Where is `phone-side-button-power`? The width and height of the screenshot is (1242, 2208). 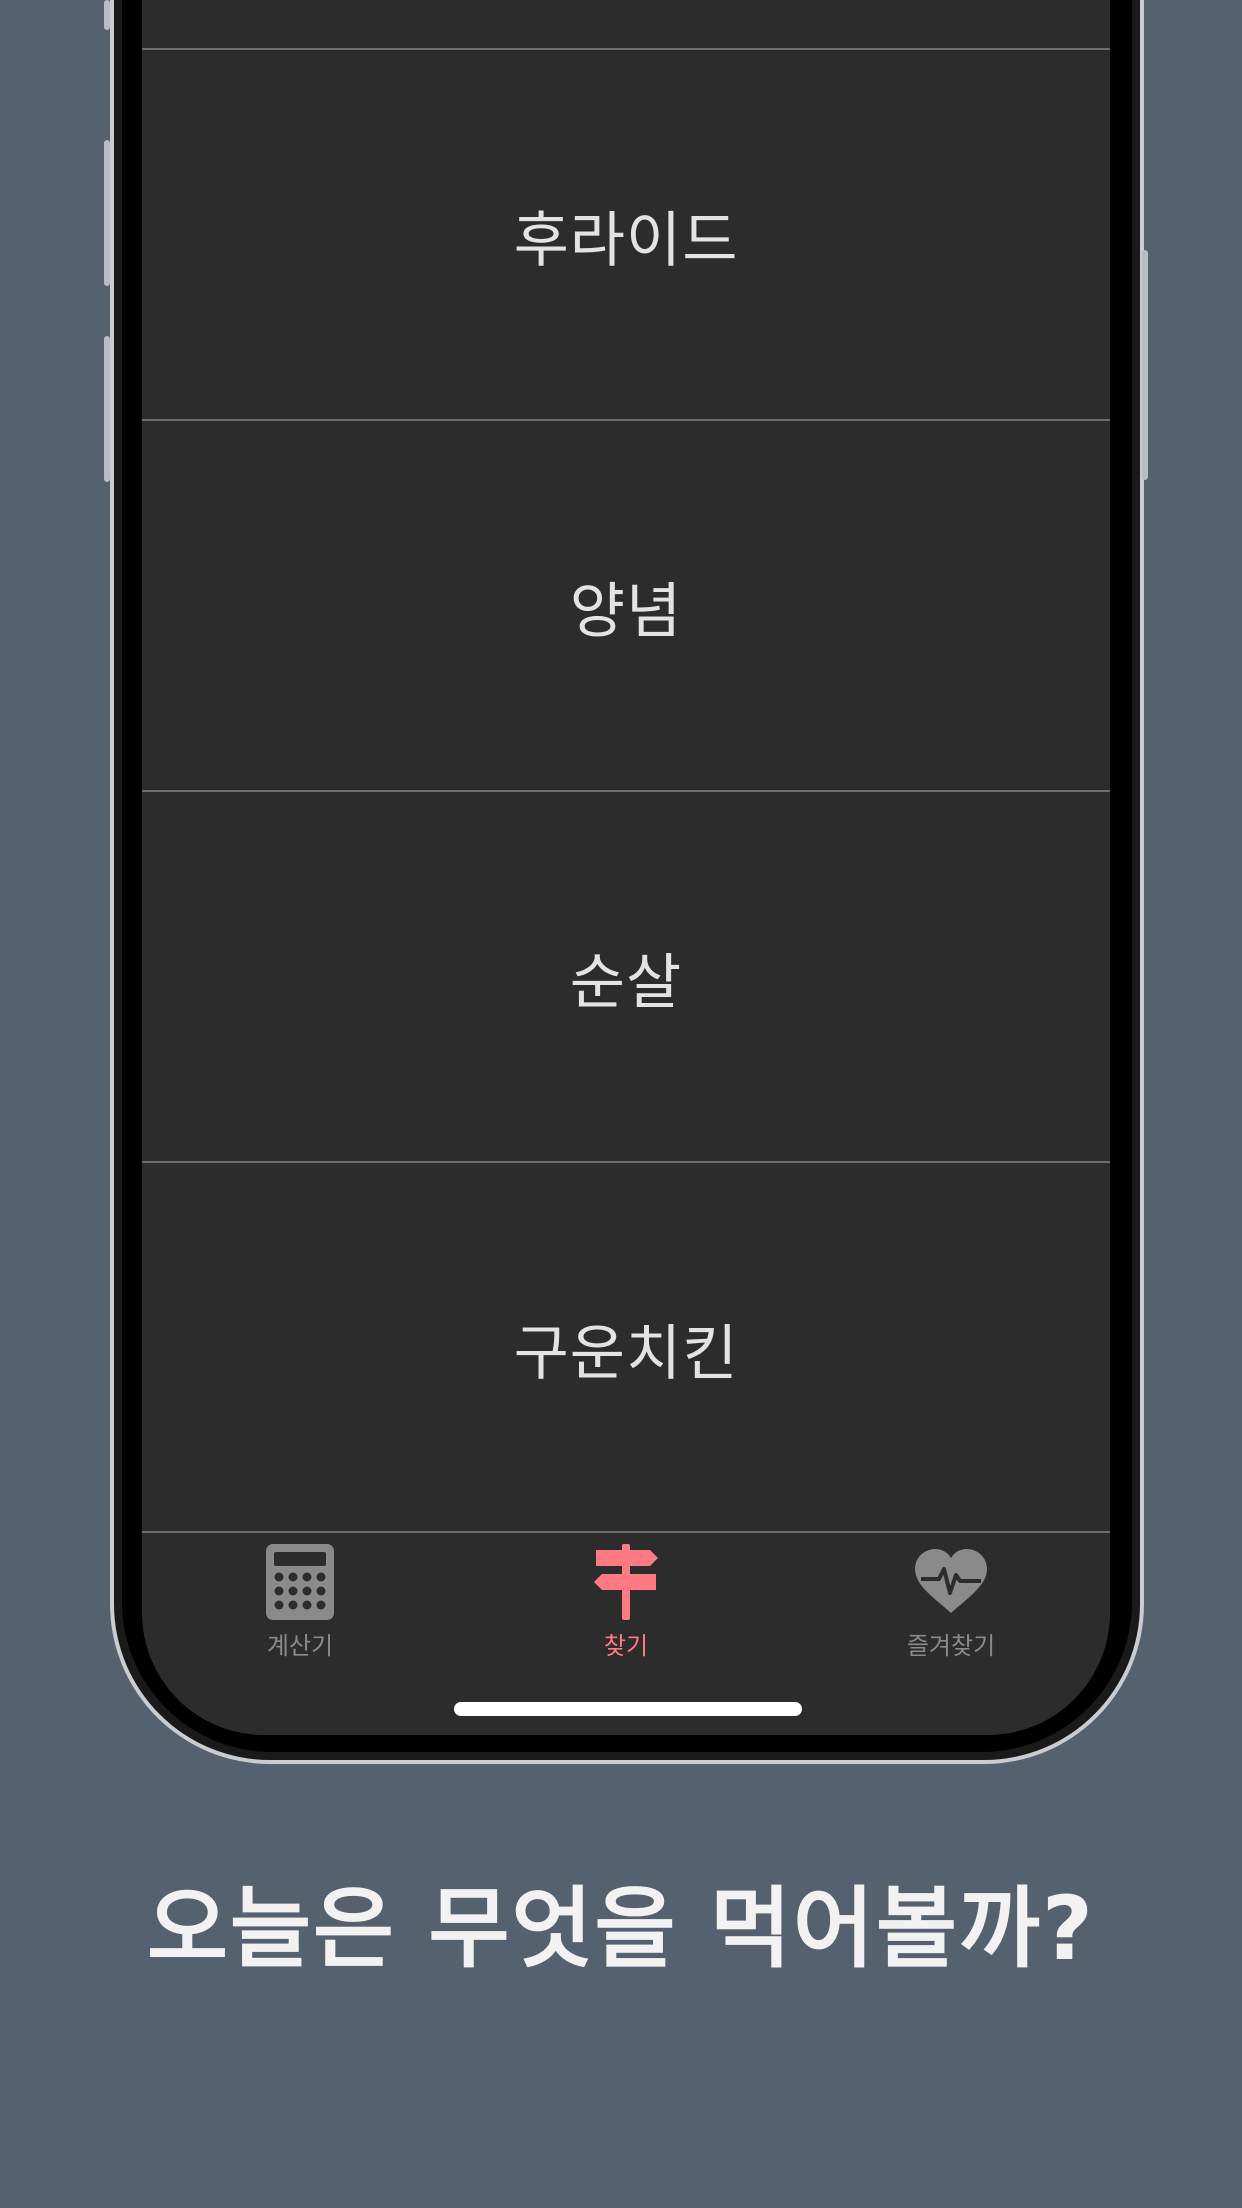 phone-side-button-power is located at coordinates (1145, 365).